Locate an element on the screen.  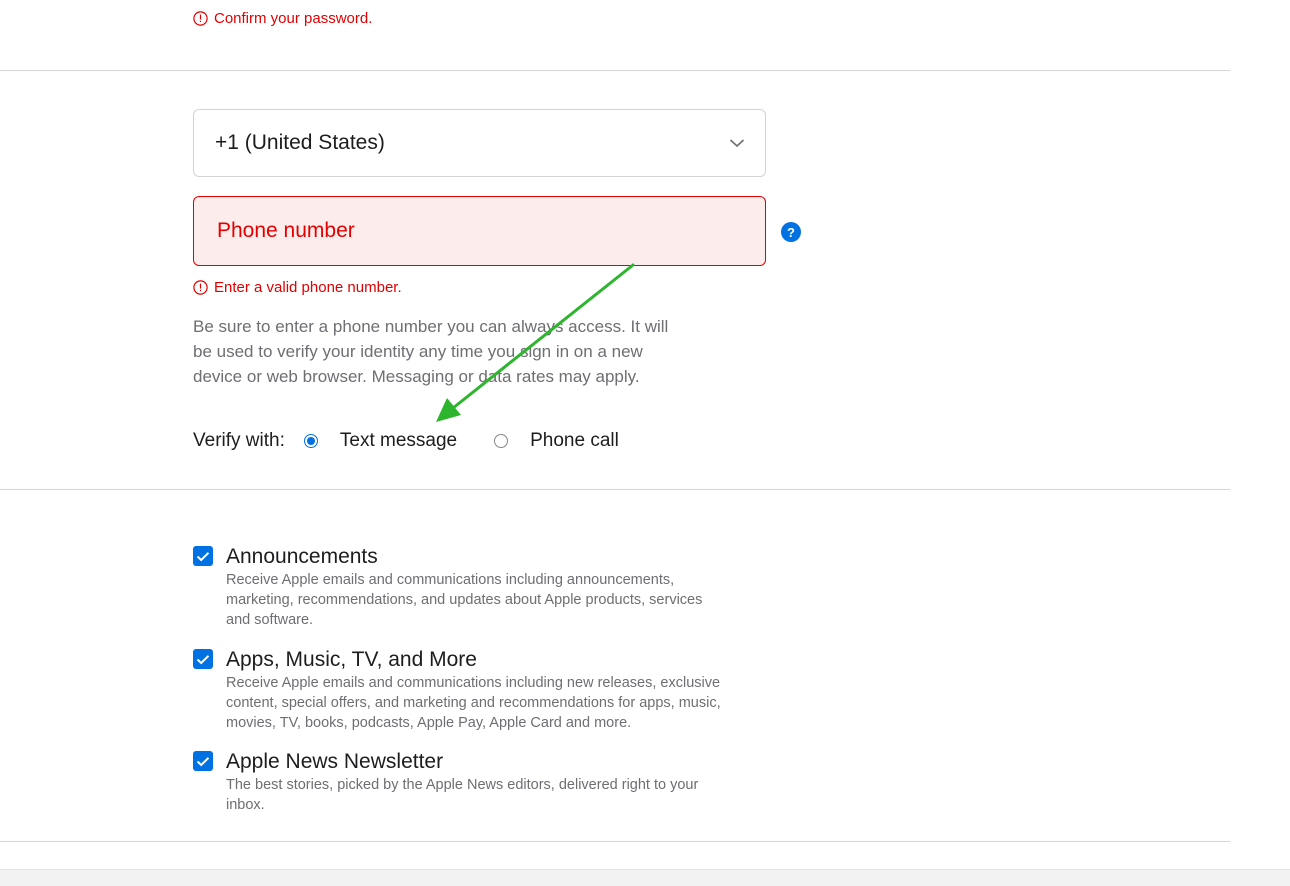
confirm-password-error: Confirm your password. is located at coordinates (282, 18).